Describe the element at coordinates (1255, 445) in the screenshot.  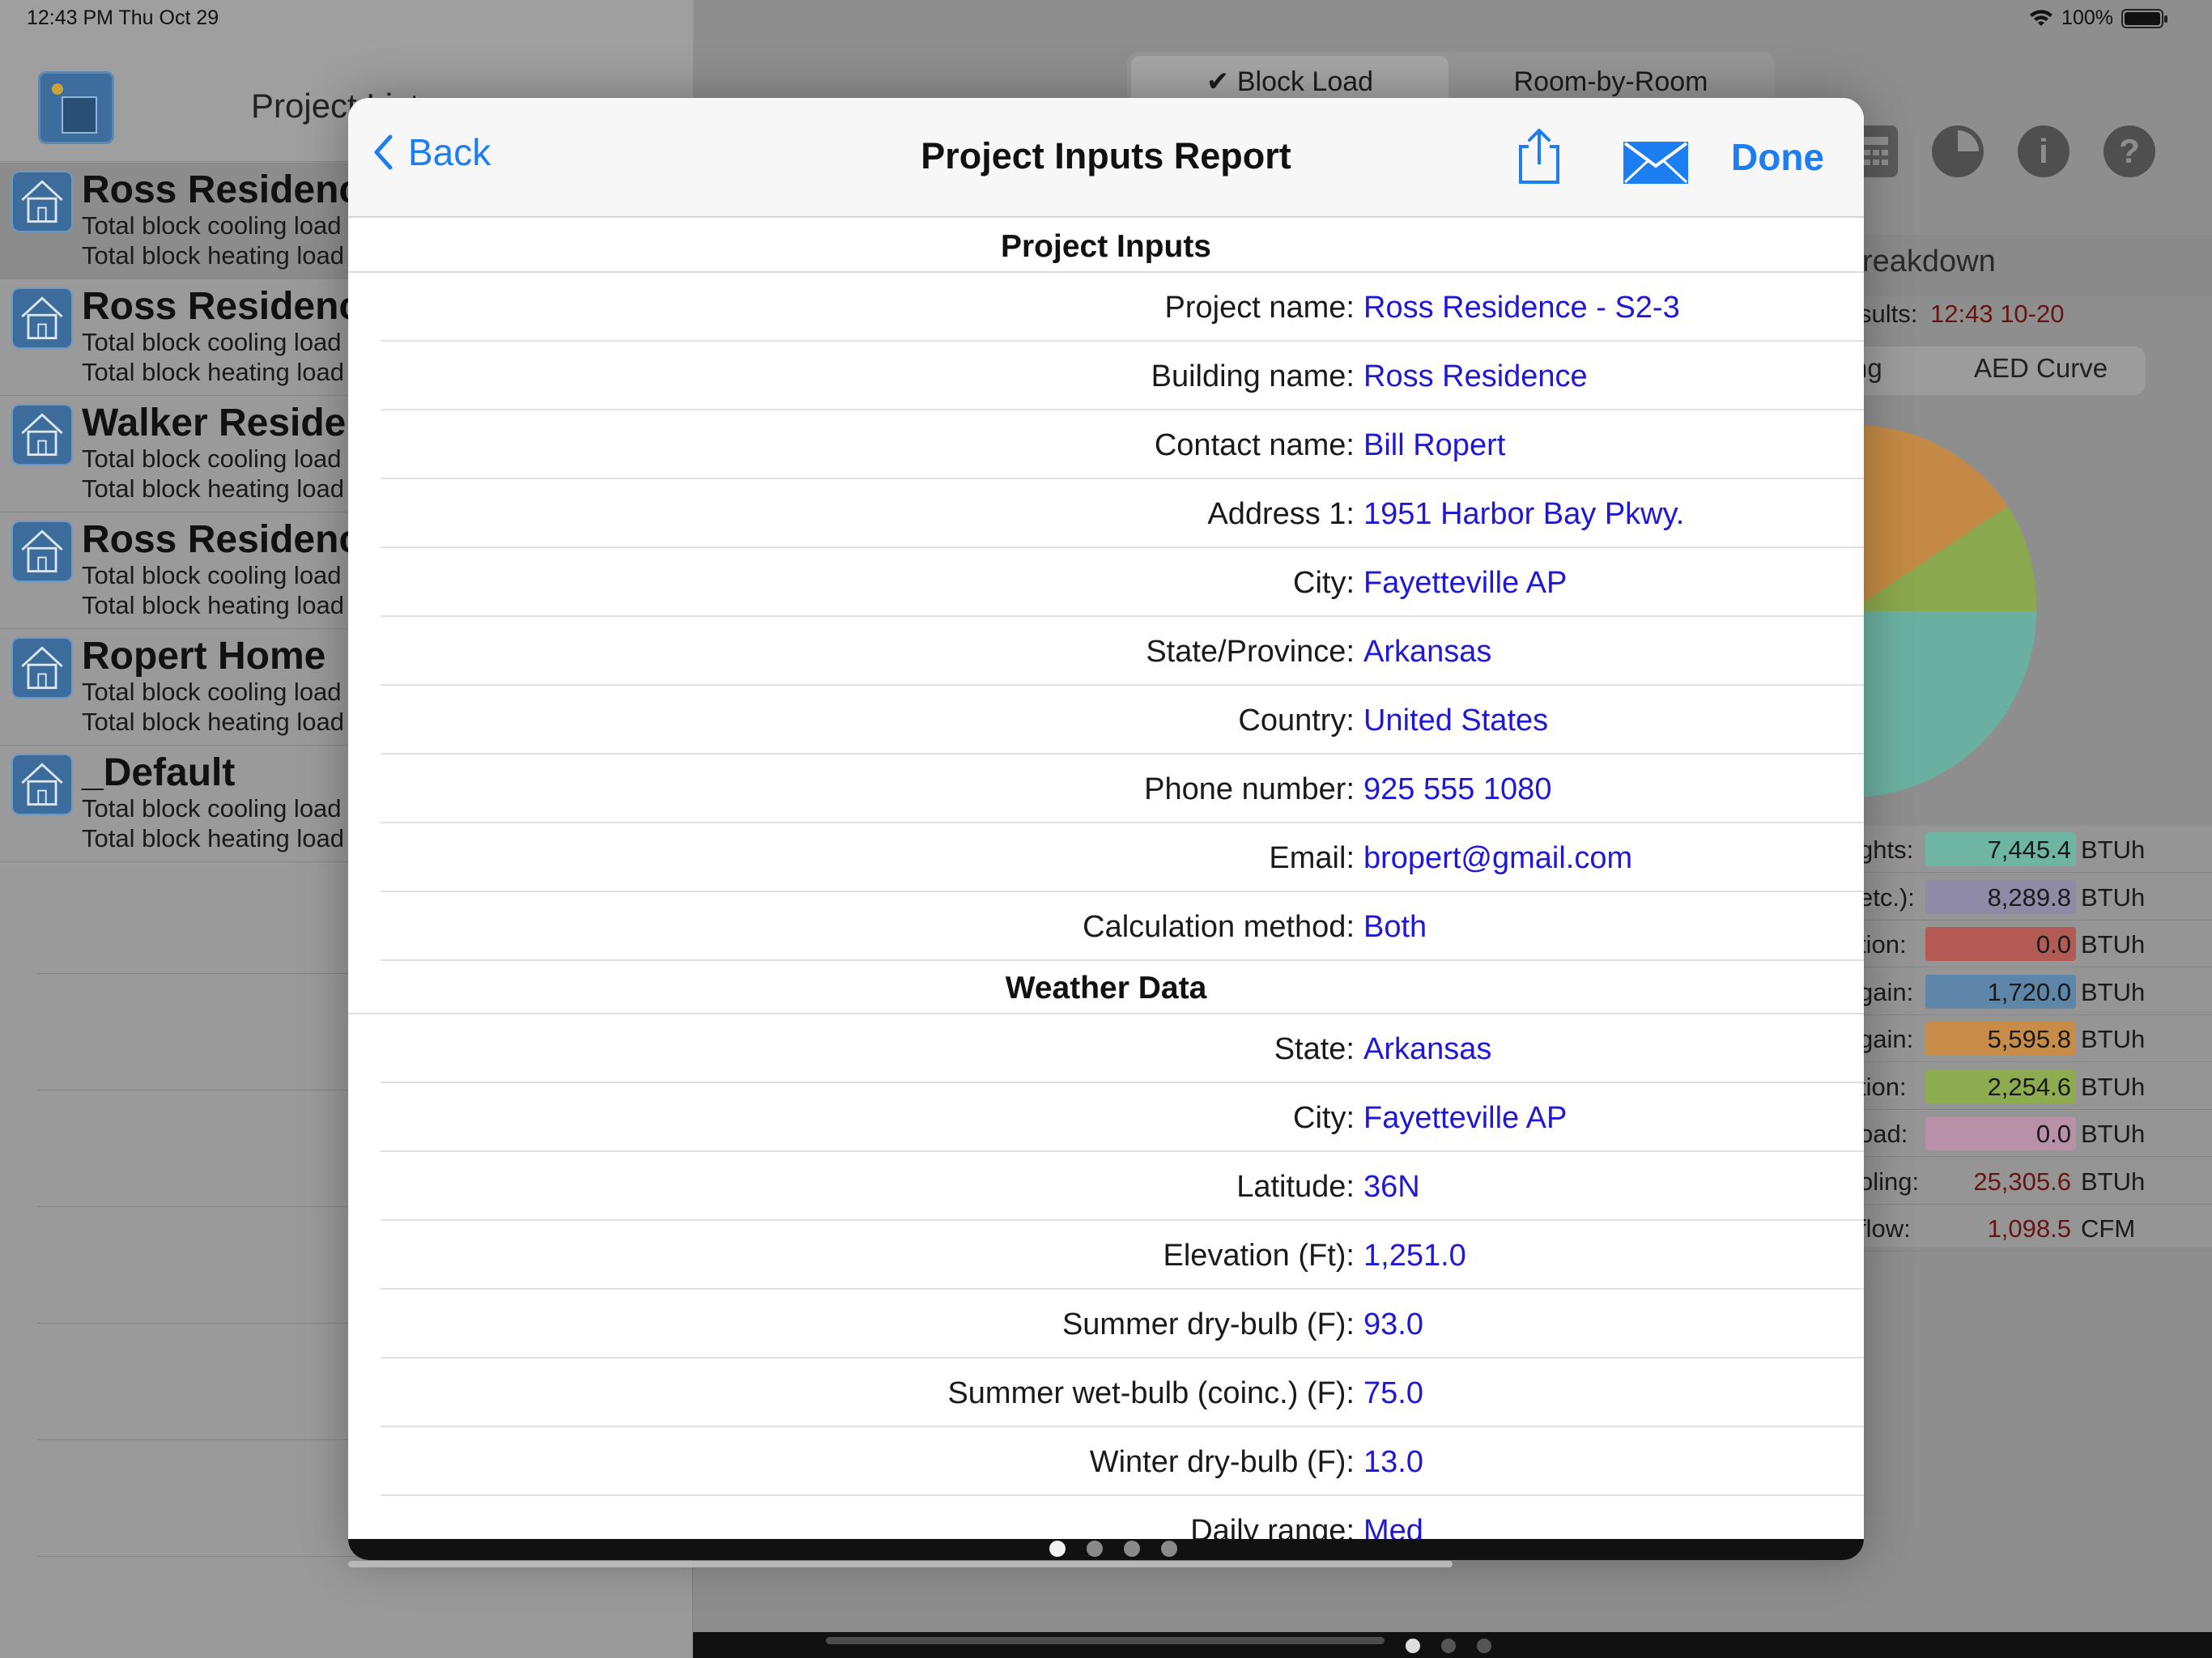
I see `report-row-label: Contact name:` at that location.